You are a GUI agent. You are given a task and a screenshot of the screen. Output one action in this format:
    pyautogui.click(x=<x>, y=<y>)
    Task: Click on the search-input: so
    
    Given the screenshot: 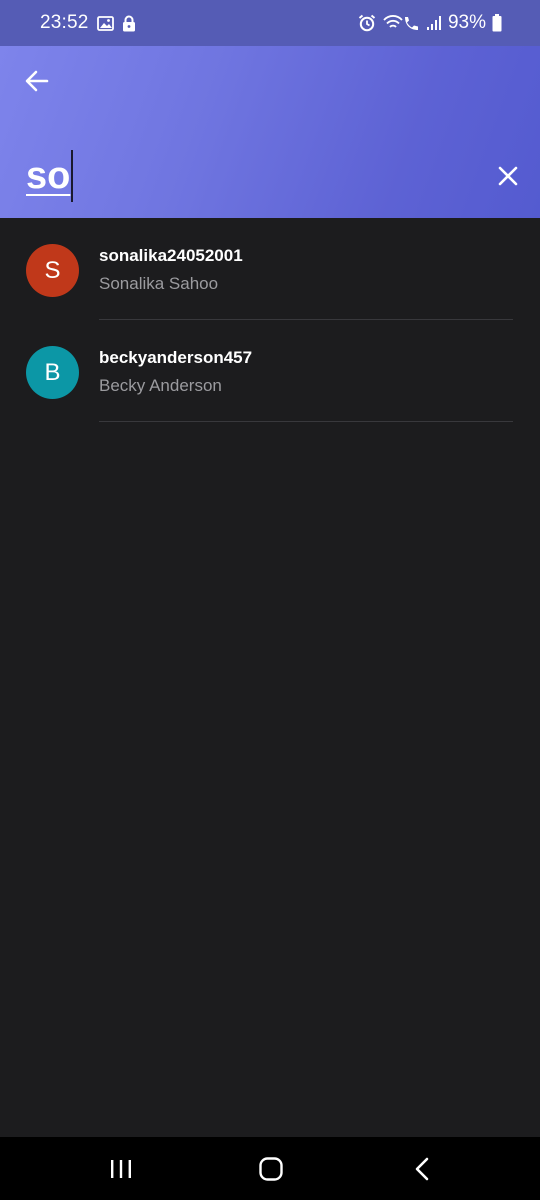 What is the action you would take?
    pyautogui.click(x=241, y=176)
    